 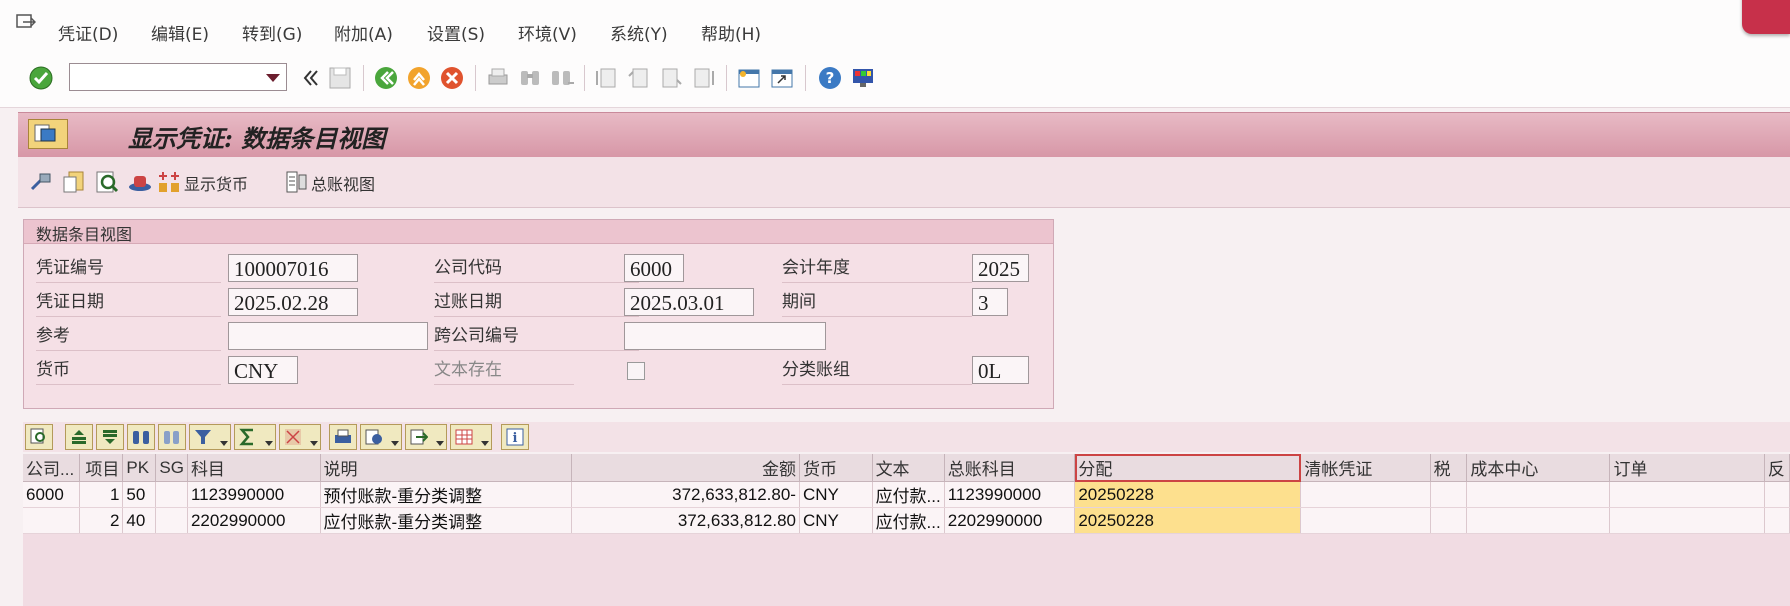 What do you see at coordinates (343, 183) in the screenshot?
I see `gl-view-button: 总账视图` at bounding box center [343, 183].